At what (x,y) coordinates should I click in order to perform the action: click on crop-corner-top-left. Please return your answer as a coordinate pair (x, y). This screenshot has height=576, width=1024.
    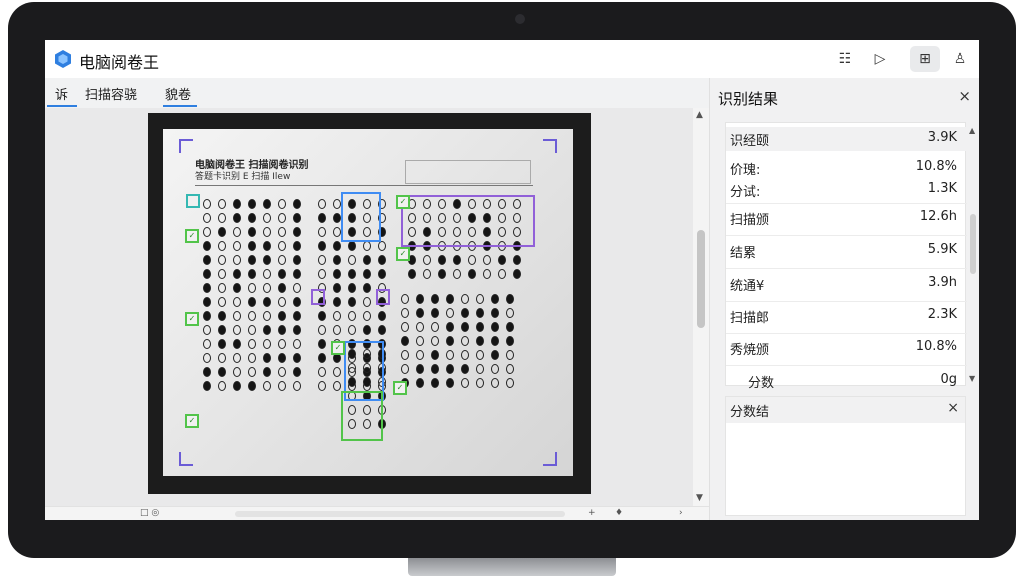
    Looking at the image, I should click on (186, 146).